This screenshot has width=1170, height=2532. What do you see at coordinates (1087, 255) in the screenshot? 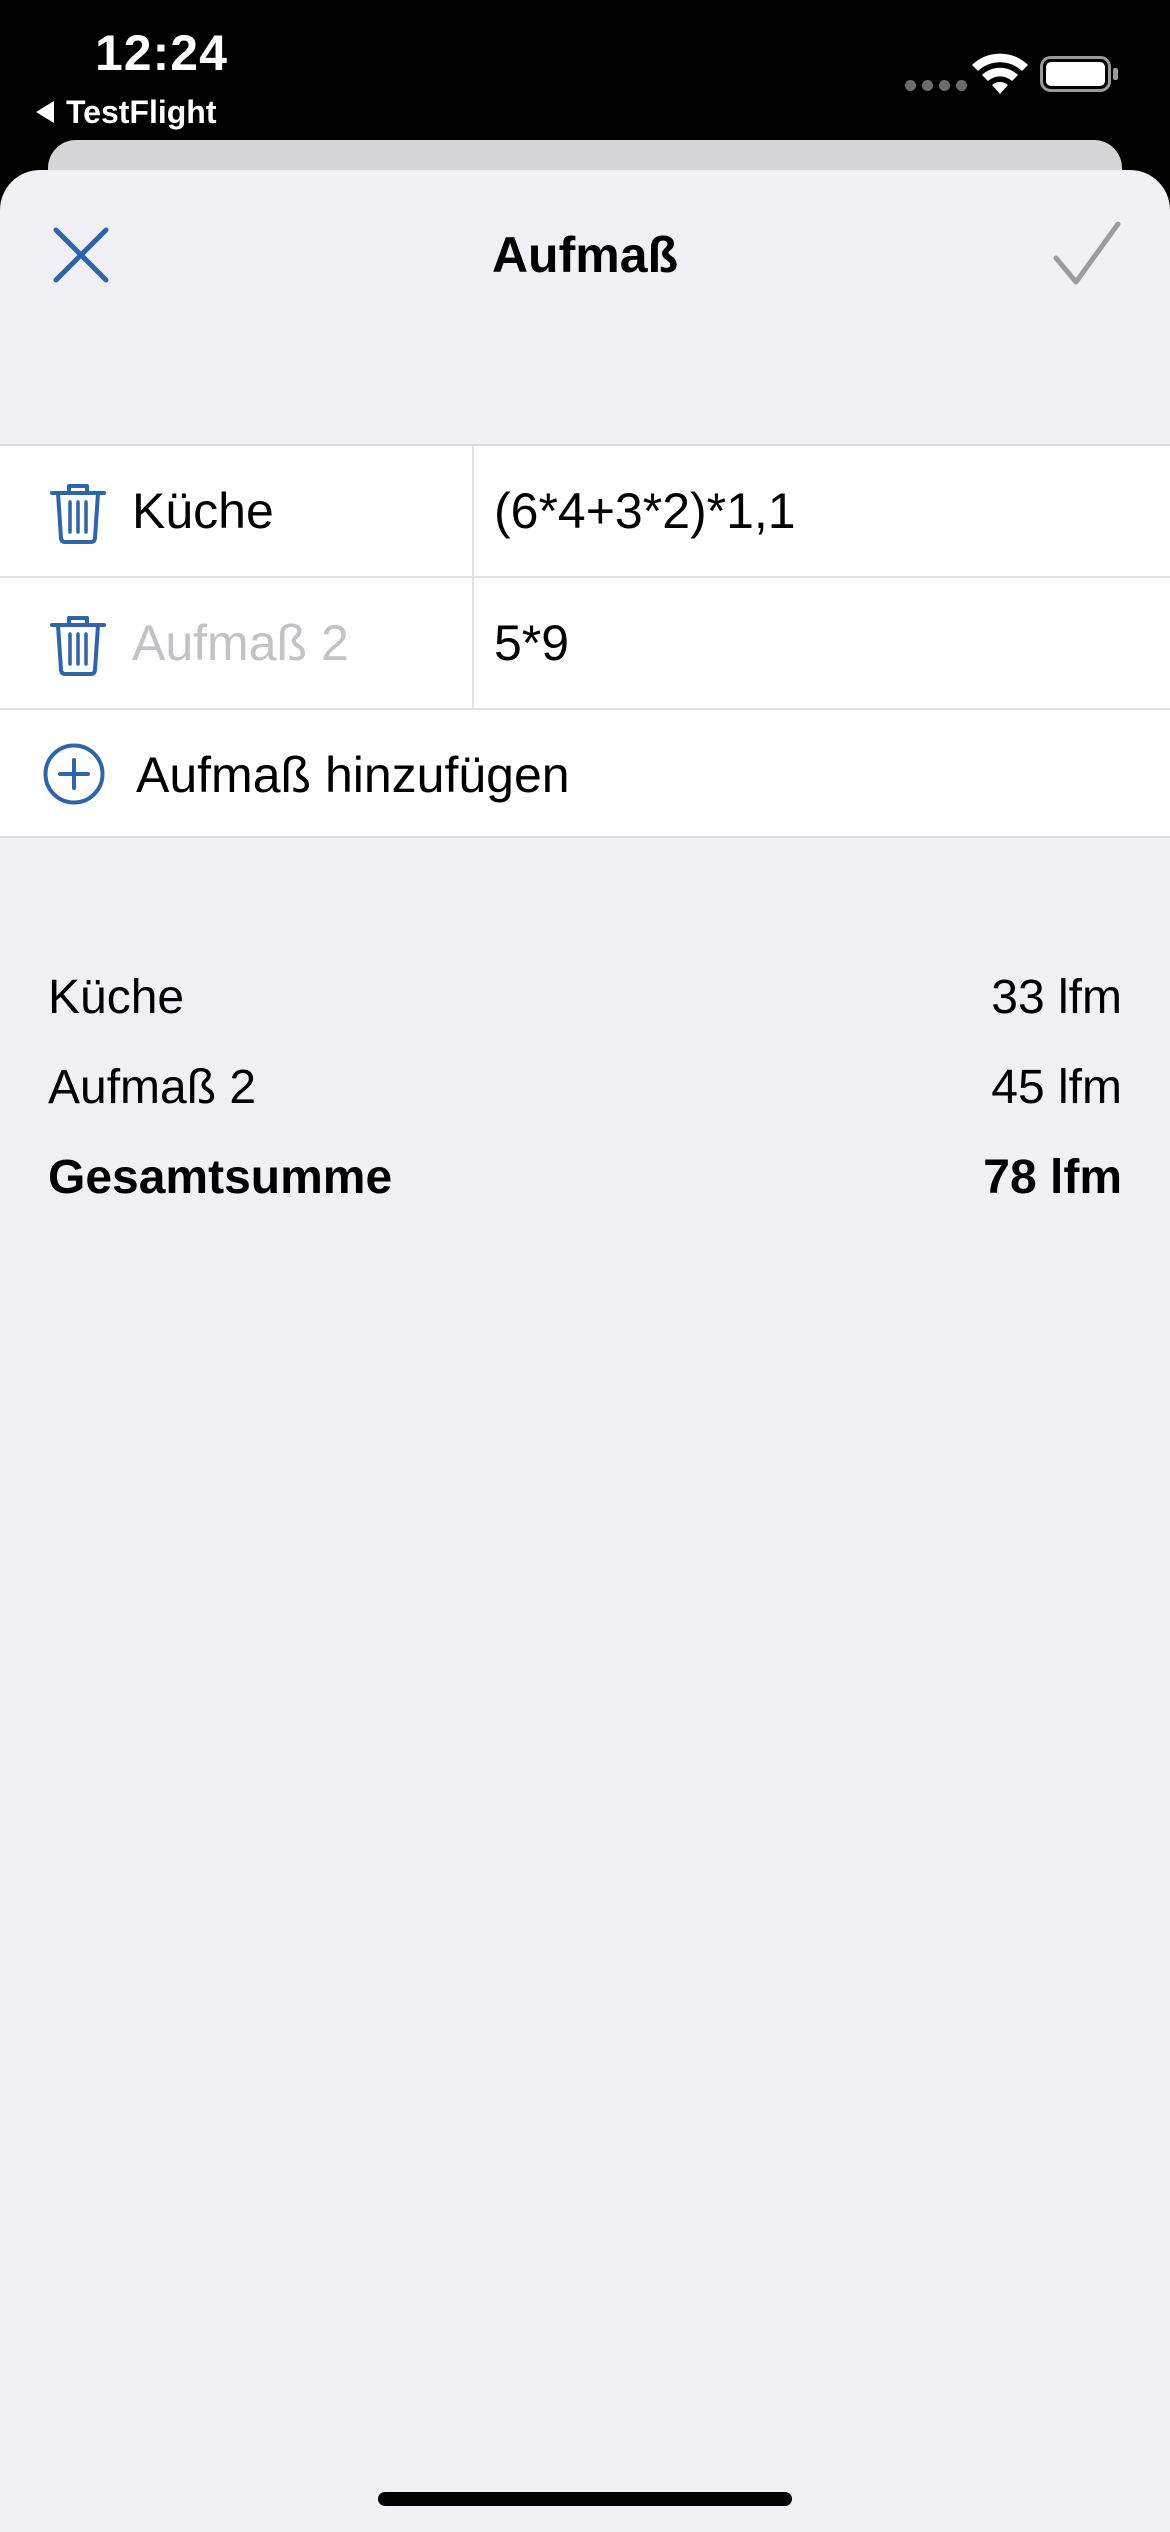
I see `checkmark-icon` at bounding box center [1087, 255].